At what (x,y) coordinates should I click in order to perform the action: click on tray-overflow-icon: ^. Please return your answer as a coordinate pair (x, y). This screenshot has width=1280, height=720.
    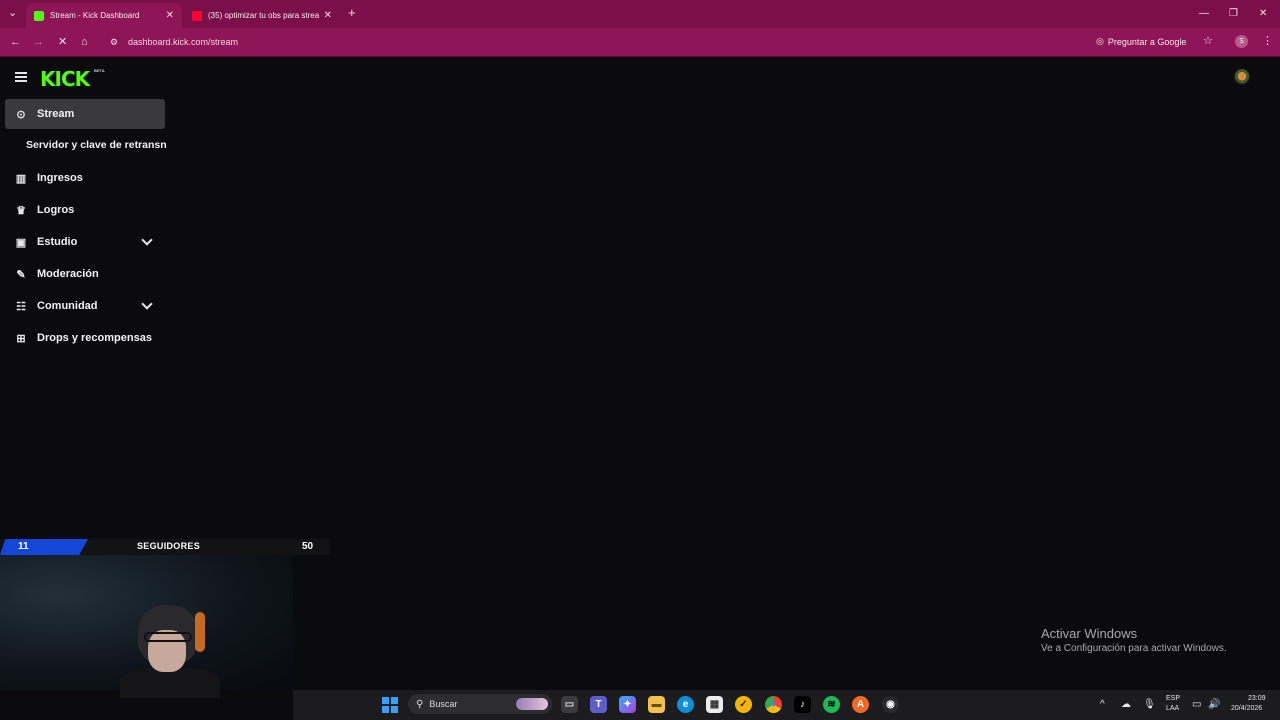
    Looking at the image, I should click on (1102, 704).